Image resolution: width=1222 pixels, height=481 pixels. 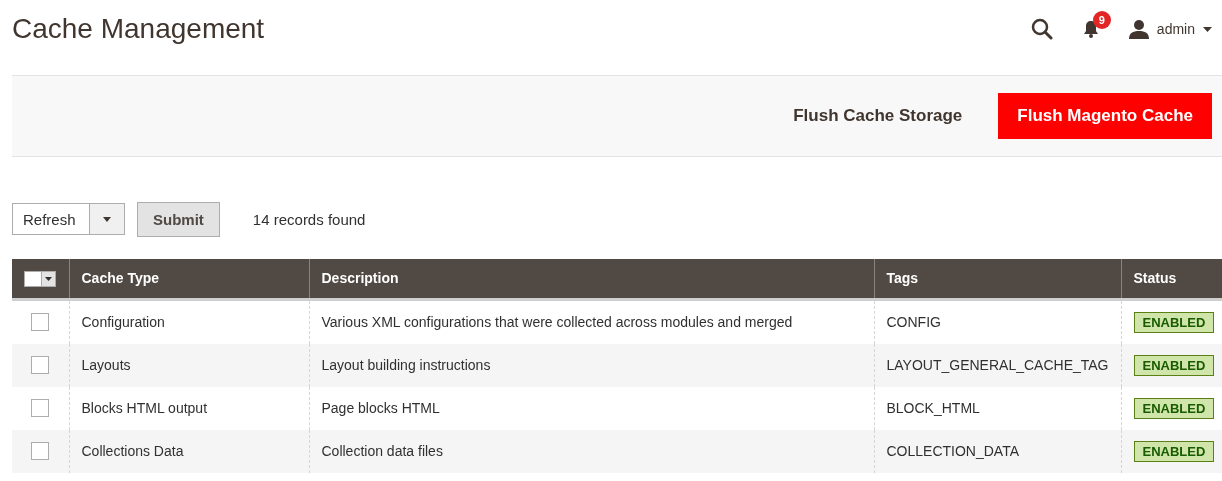 I want to click on table-cell: Various XML configurations that were collected across modules and merged, so click(x=591, y=321).